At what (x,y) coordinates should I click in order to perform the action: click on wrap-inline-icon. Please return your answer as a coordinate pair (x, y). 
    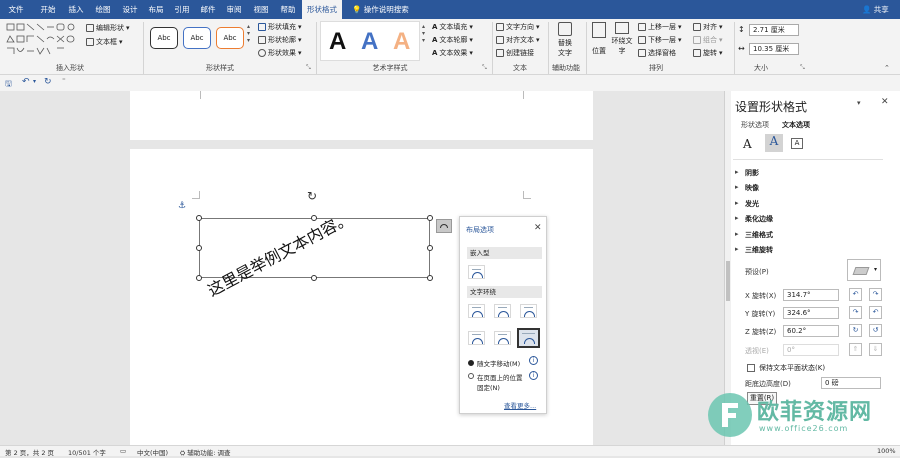
    Looking at the image, I should click on (476, 272).